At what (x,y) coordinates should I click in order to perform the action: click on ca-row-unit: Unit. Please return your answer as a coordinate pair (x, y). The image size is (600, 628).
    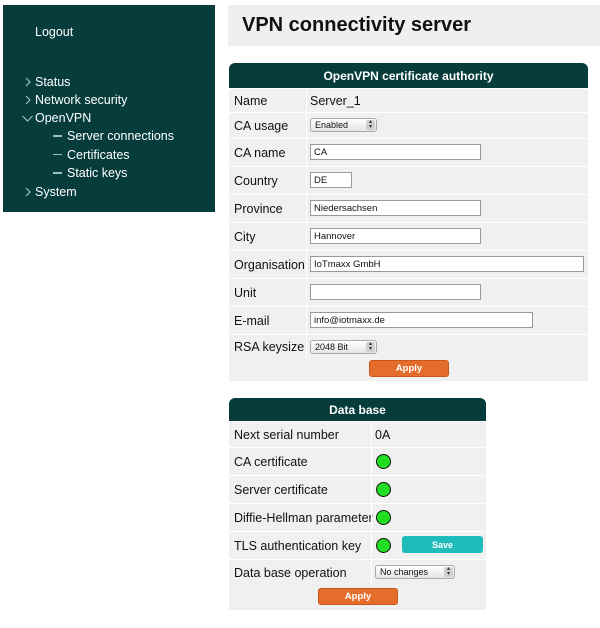
    Looking at the image, I should click on (408, 292).